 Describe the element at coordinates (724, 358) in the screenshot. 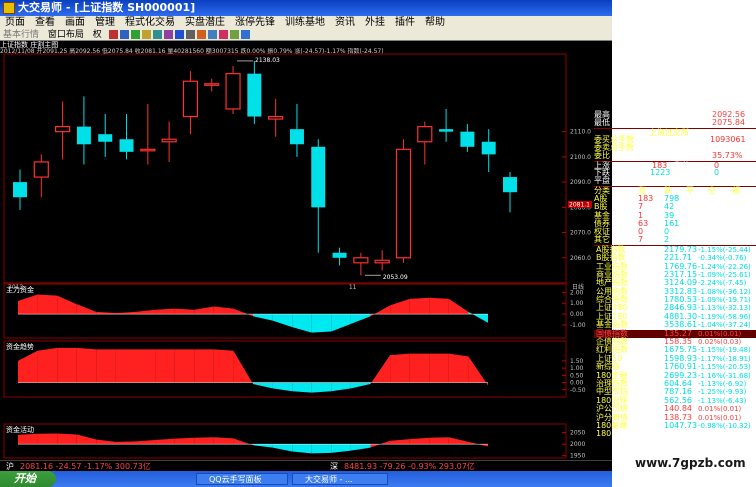

I see `index-change: -1.17%(-18.91)` at that location.